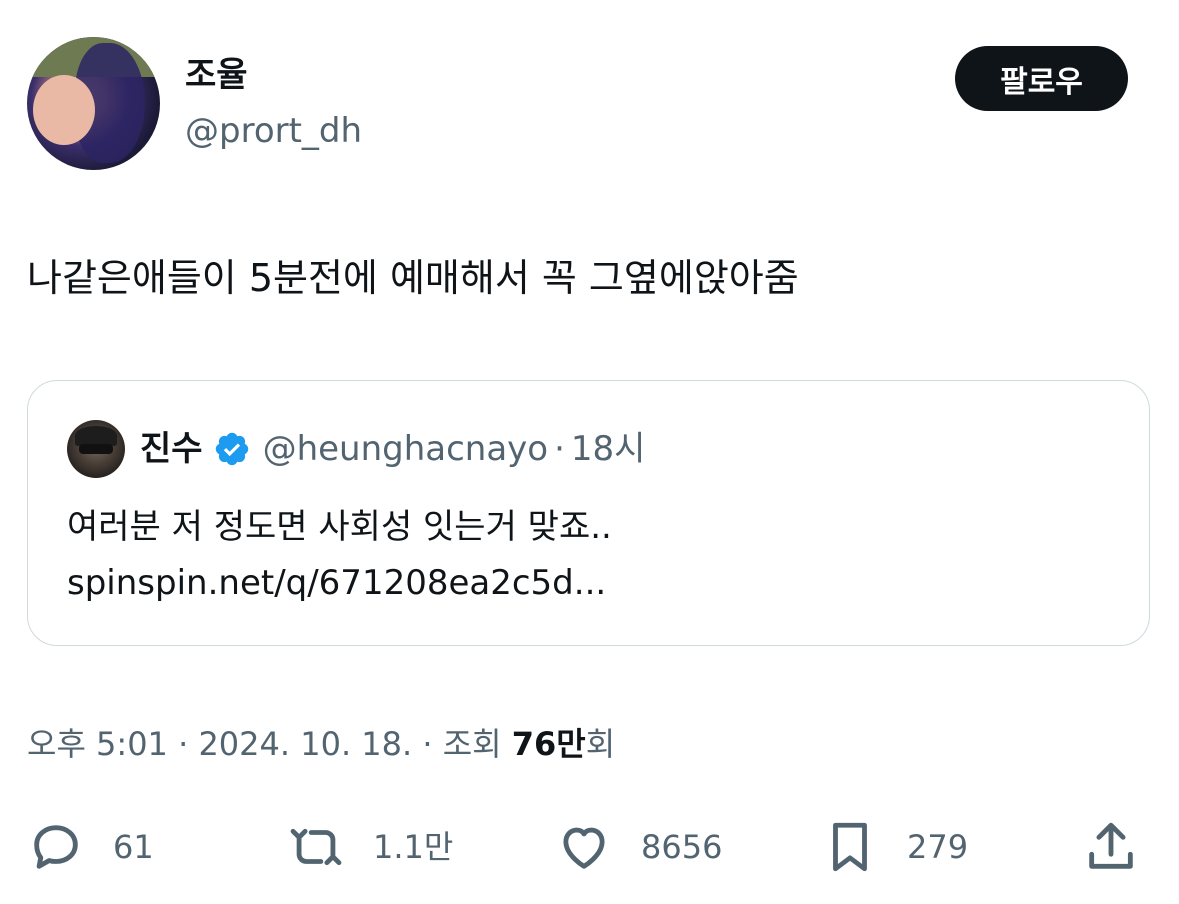  What do you see at coordinates (305, 744) in the screenshot?
I see `tweet-date: 2024. 10. 18.` at bounding box center [305, 744].